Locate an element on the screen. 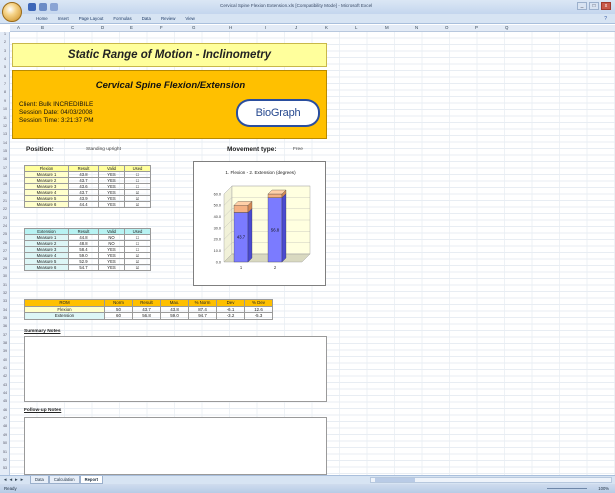 This screenshot has width=615, height=493. row-header: 24 is located at coordinates (4, 226).